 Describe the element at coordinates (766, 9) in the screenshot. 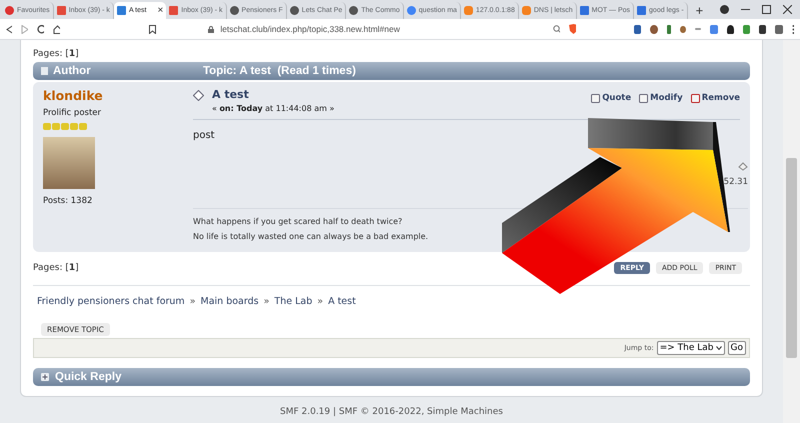

I see `maximize-icon` at that location.